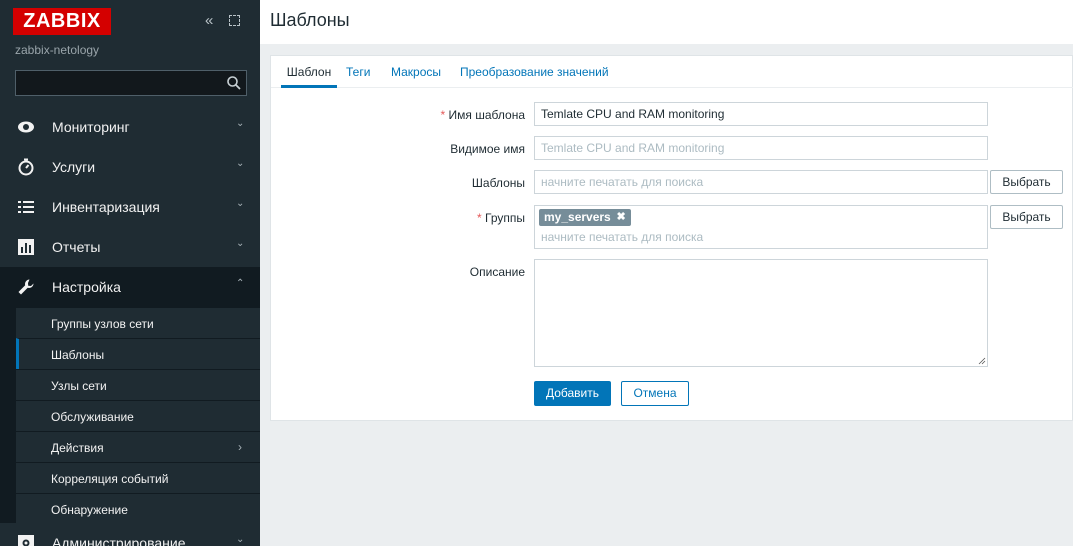  I want to click on label-text: Имя шаблона, so click(486, 115).